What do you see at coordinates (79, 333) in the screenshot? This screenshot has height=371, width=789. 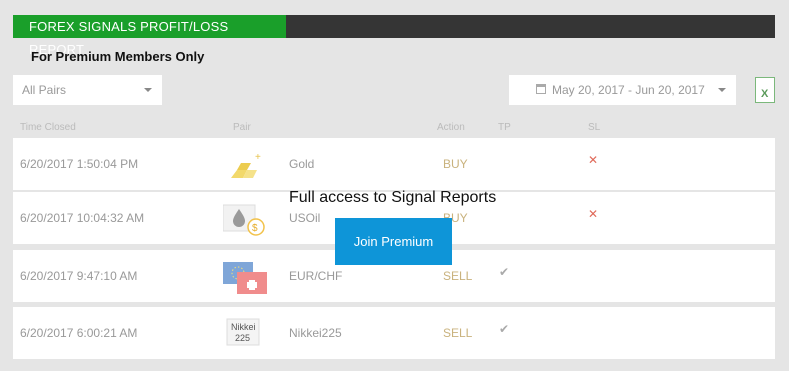 I see `row-time: 6/20/2017 6:00:21 AM` at bounding box center [79, 333].